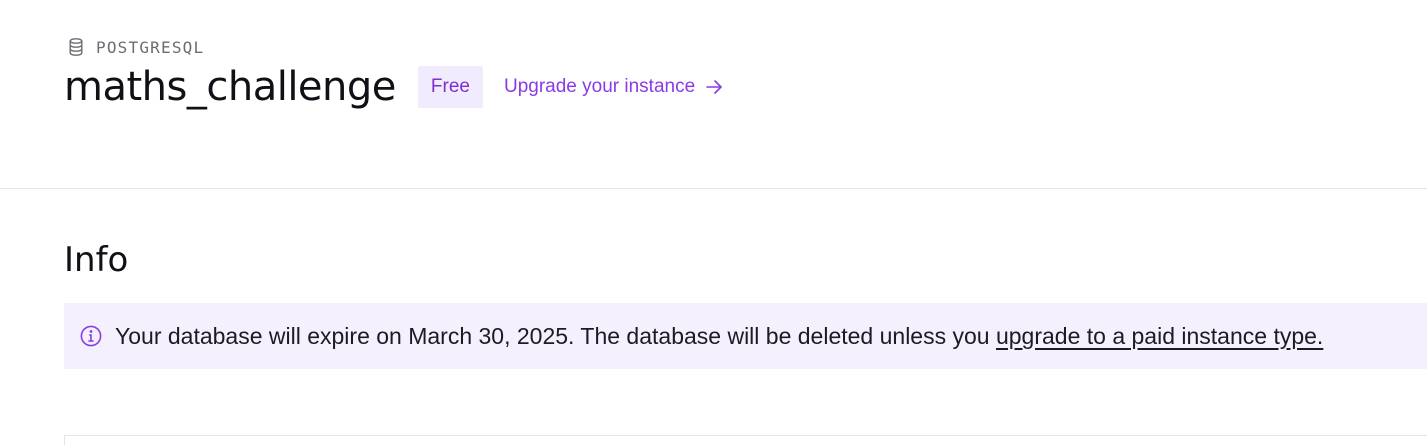 The image size is (1427, 445). I want to click on page-title: maths_challenge, so click(230, 87).